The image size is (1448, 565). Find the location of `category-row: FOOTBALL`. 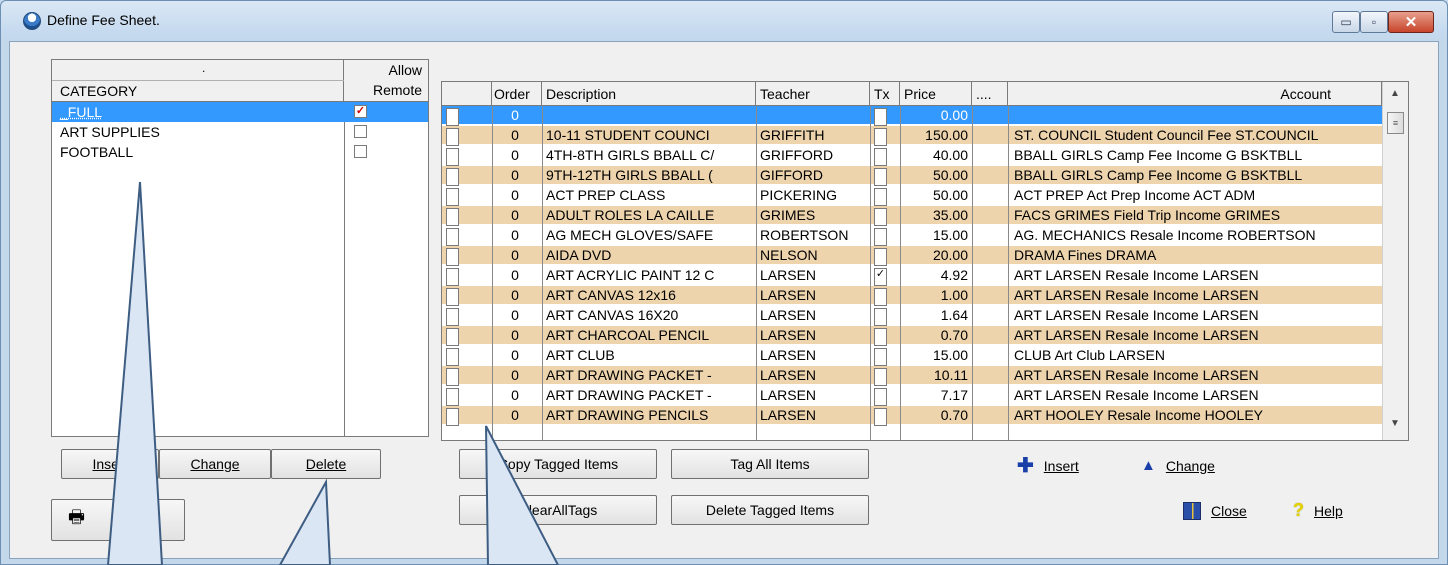

category-row: FOOTBALL is located at coordinates (240, 152).